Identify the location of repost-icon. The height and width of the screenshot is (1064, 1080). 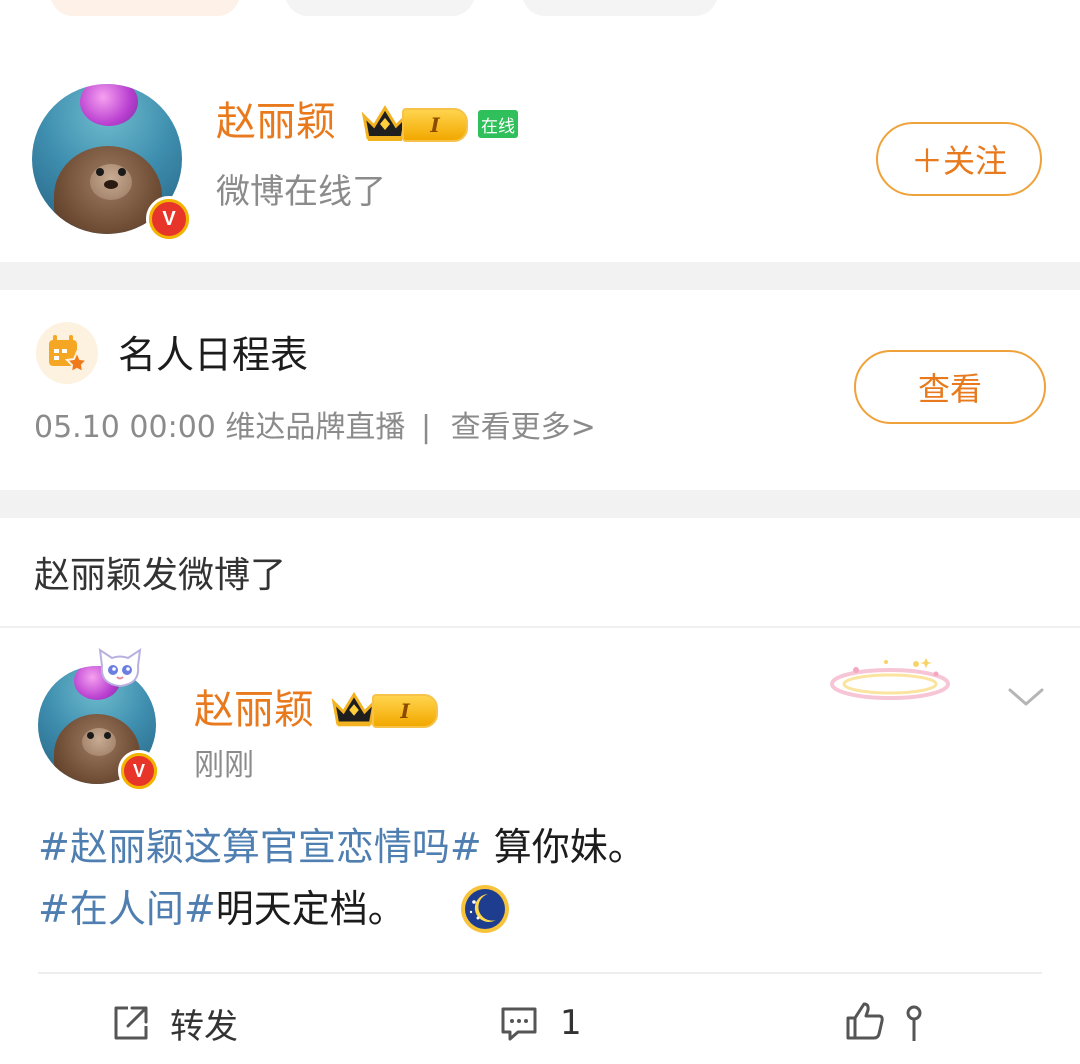
(131, 1023).